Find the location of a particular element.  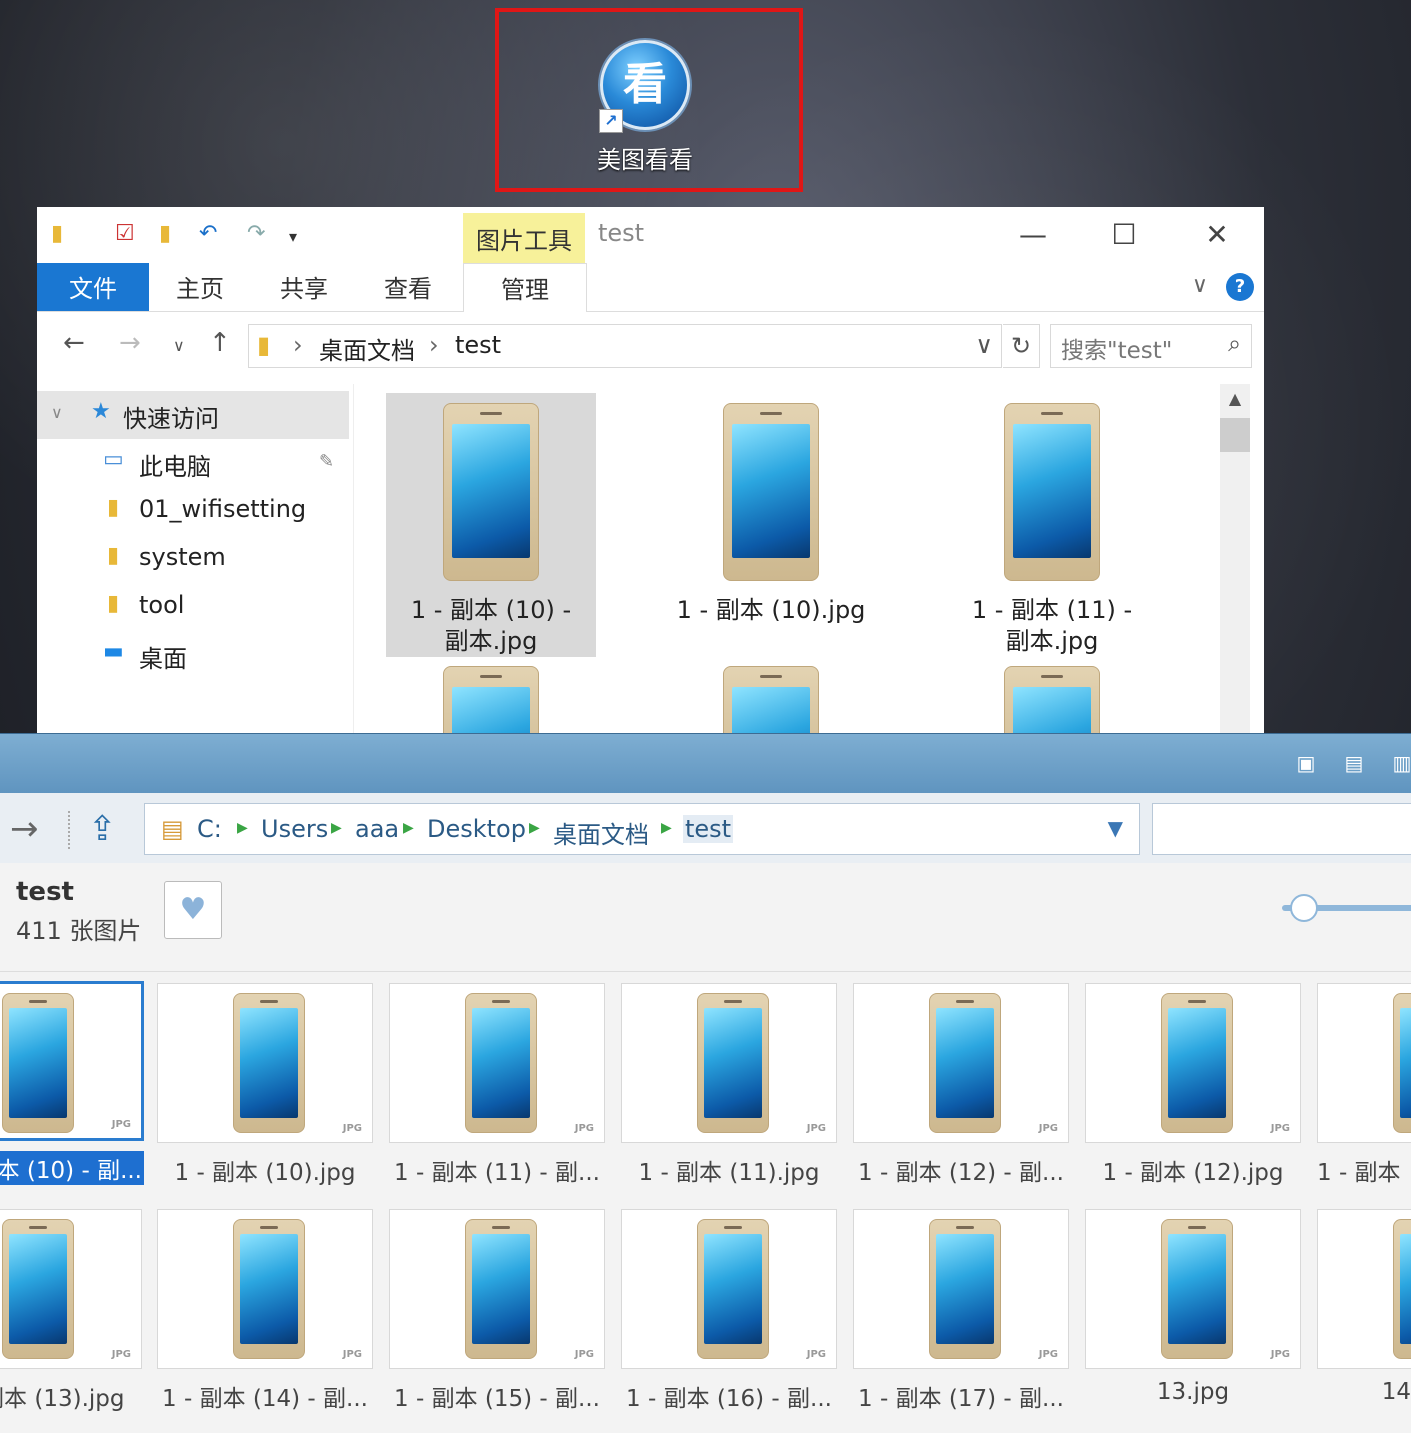

address-dropdown-icon: ∨ is located at coordinates (984, 345).